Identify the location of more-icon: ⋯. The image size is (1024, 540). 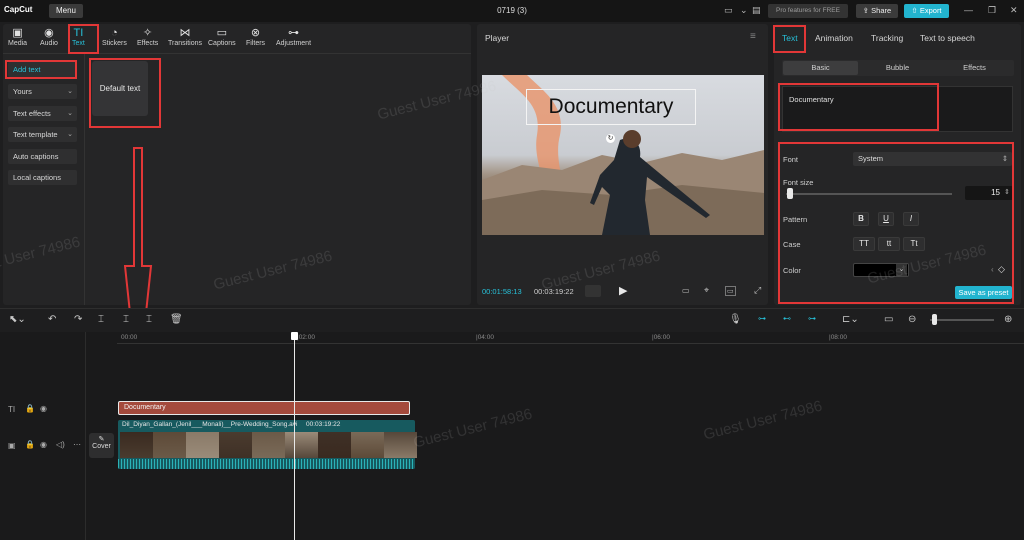
(77, 444).